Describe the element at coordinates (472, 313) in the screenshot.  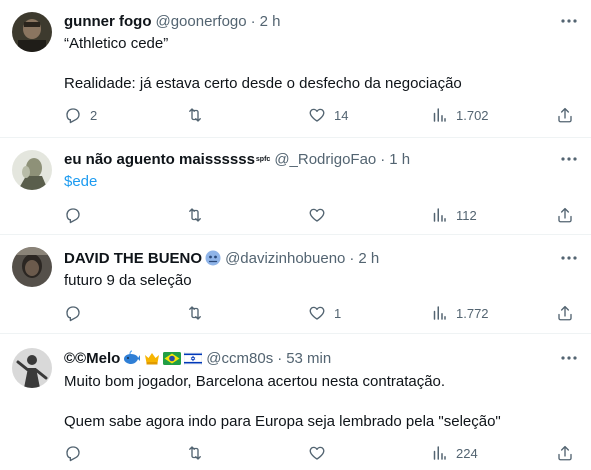
I see `view-count: 1.772` at that location.